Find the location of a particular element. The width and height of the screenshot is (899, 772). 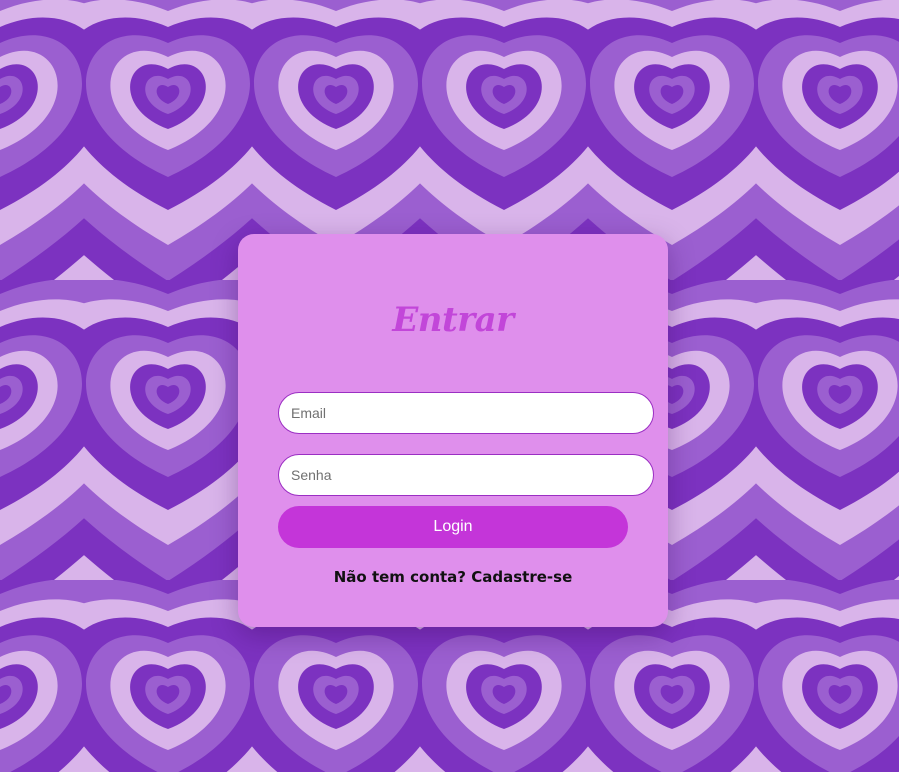

signup-link: Cadastre-se is located at coordinates (521, 577).